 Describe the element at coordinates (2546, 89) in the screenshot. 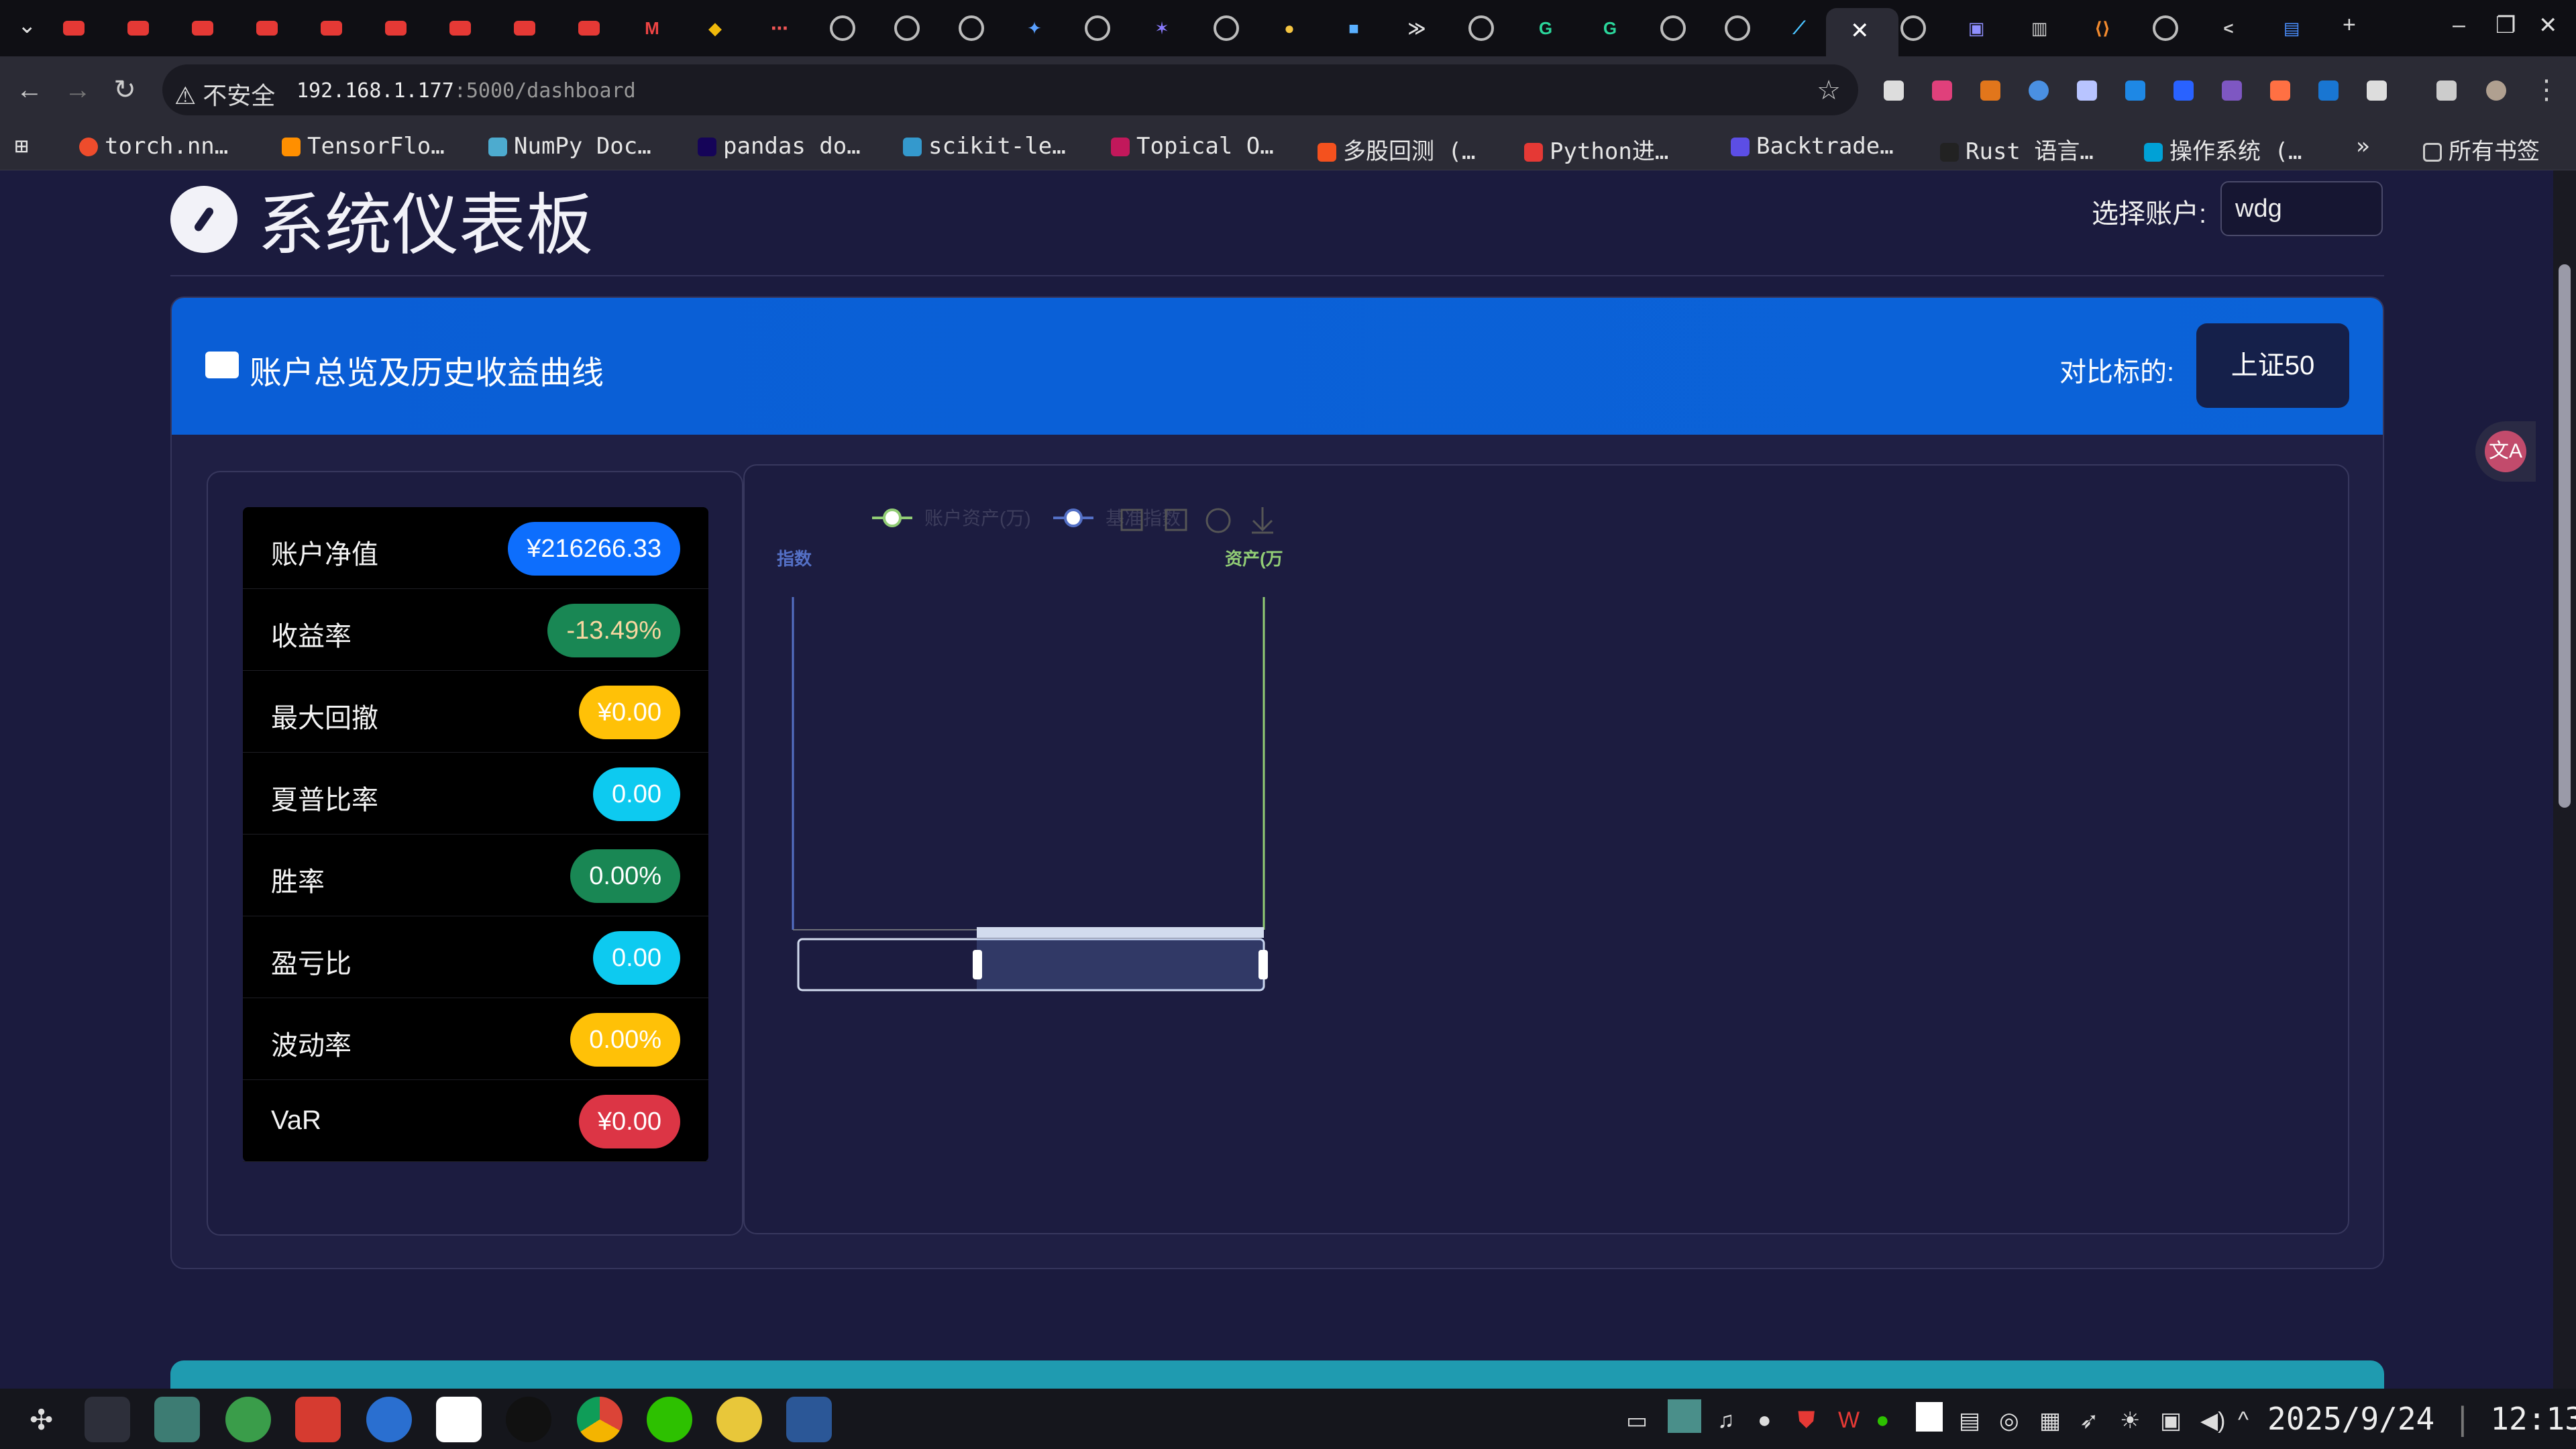

I see `browser-menu-icon: ⋮` at that location.